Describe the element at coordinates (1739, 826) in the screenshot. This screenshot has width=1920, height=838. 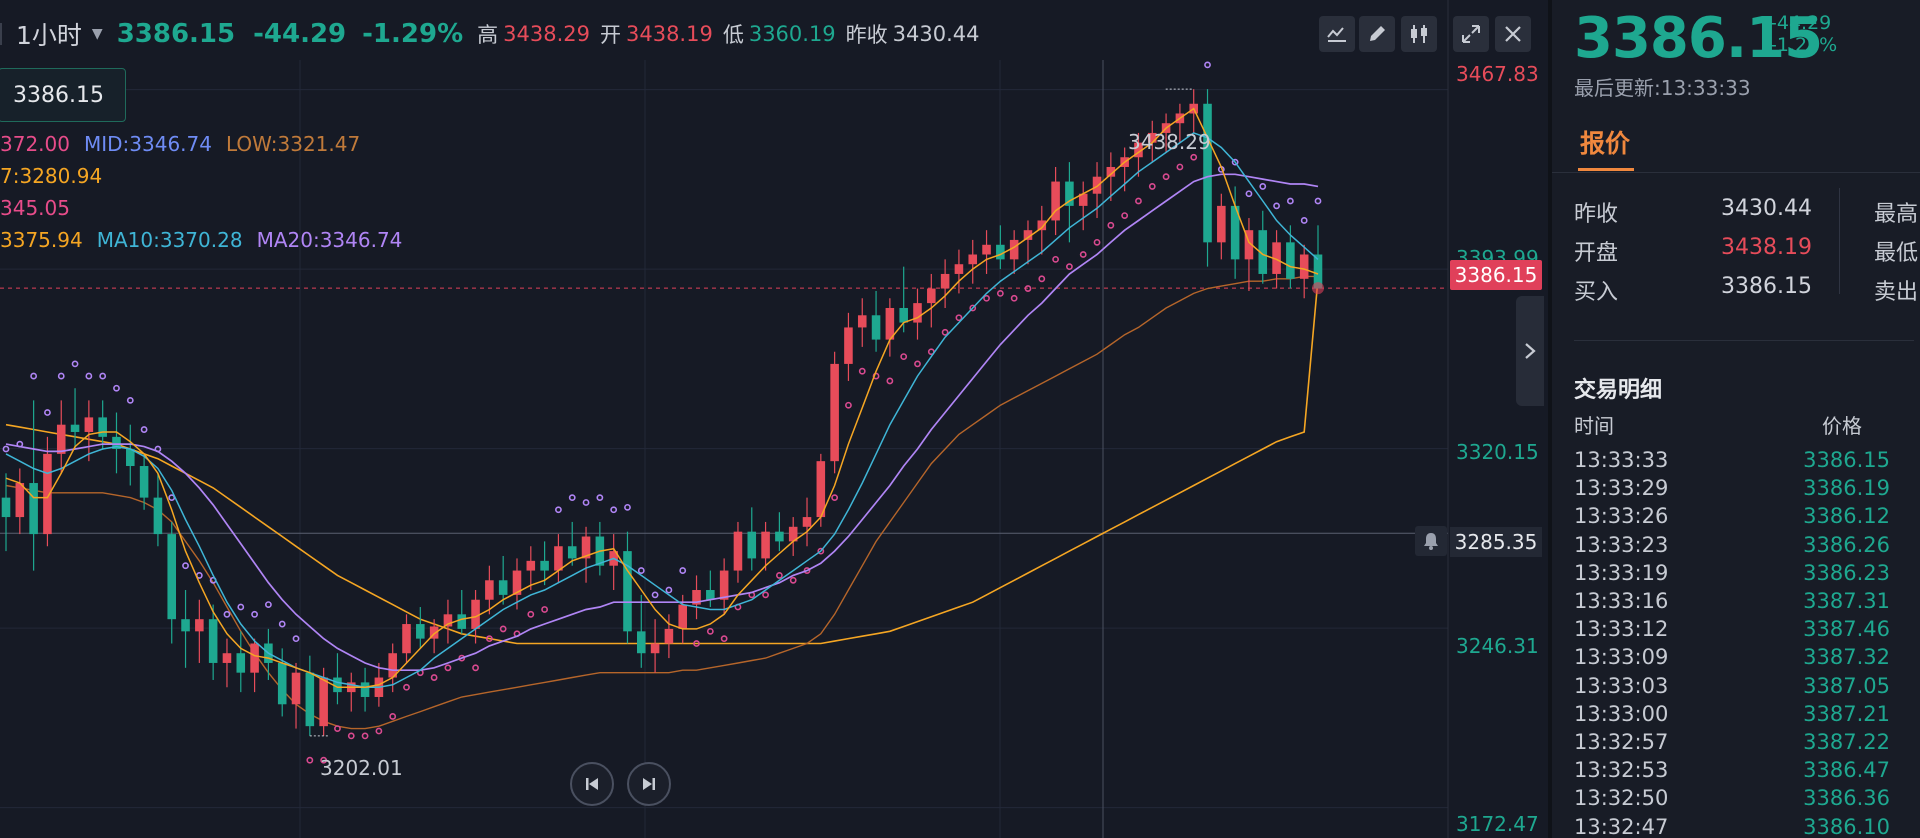
I see `trade-row: 13:32:47 3386.10` at that location.